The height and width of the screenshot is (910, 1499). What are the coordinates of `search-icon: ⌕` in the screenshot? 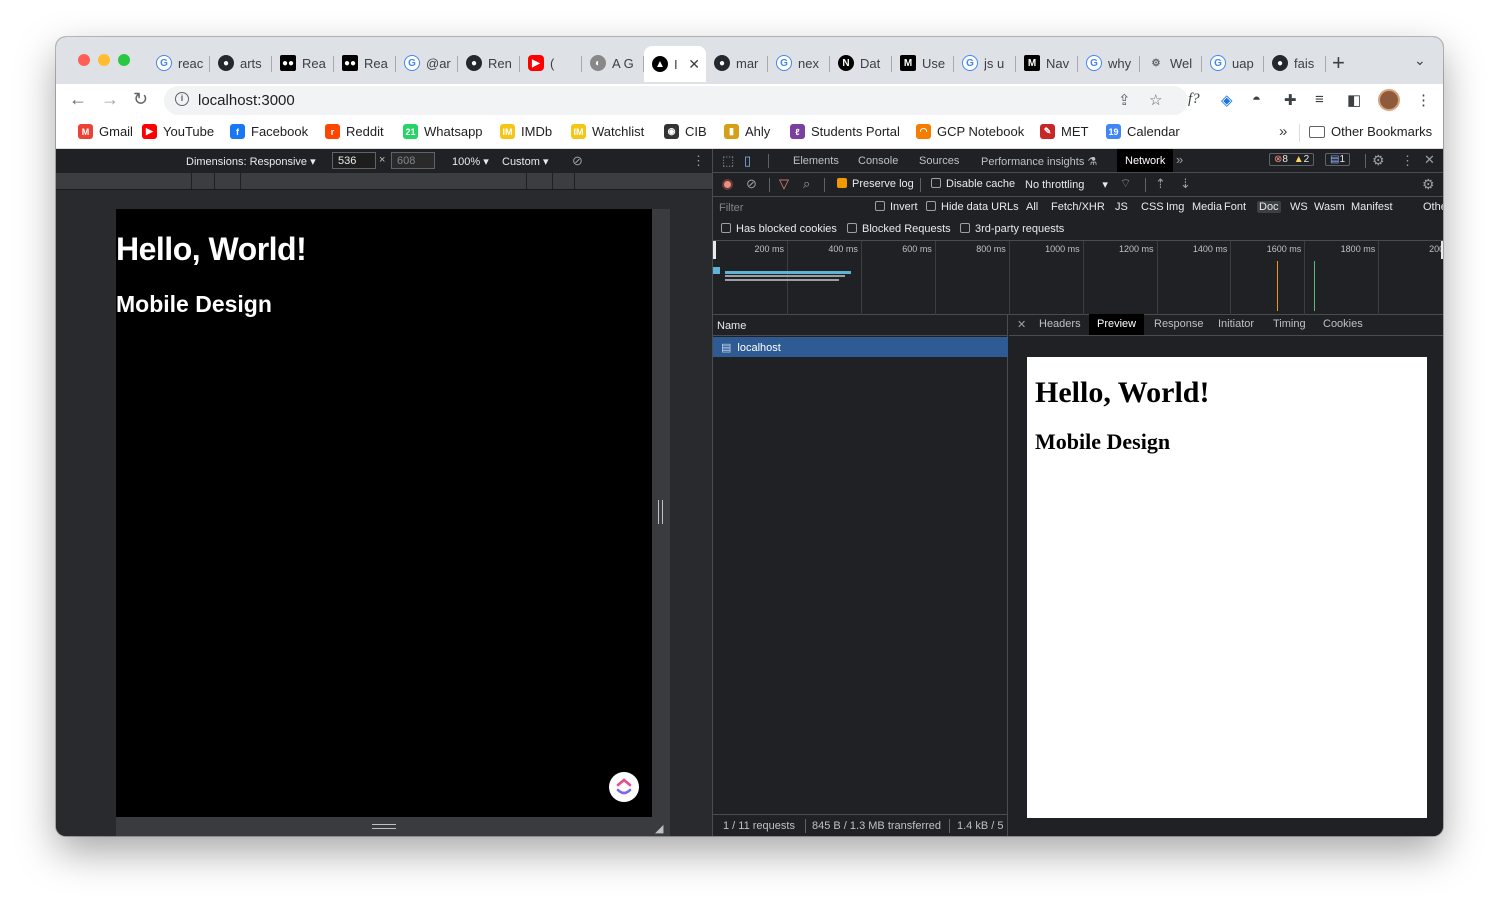 It's located at (806, 184).